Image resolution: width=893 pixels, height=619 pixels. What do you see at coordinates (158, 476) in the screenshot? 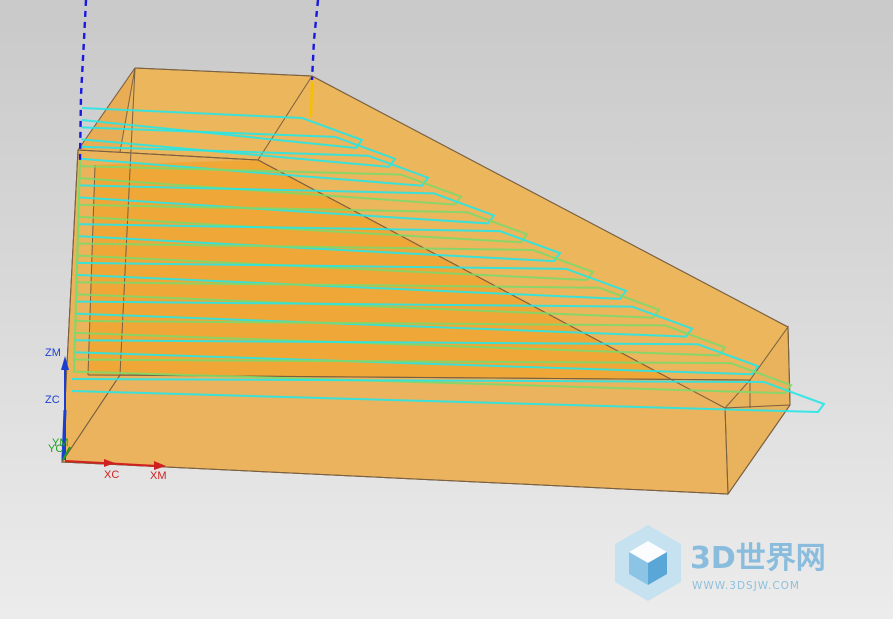
I see `xm-label: XM` at bounding box center [158, 476].